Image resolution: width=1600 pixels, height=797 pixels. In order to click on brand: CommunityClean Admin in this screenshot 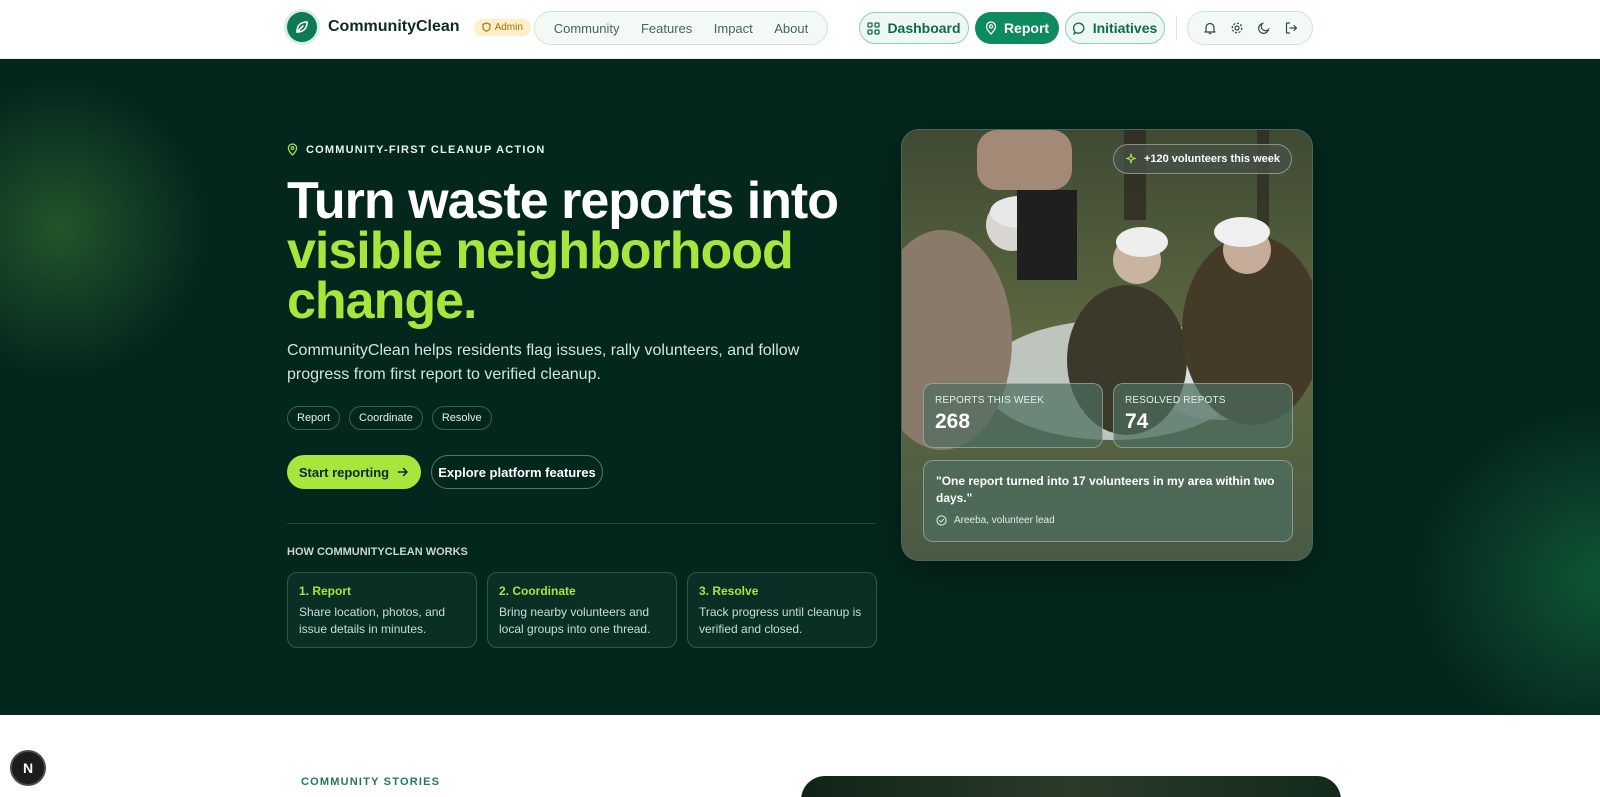, I will do `click(409, 27)`.